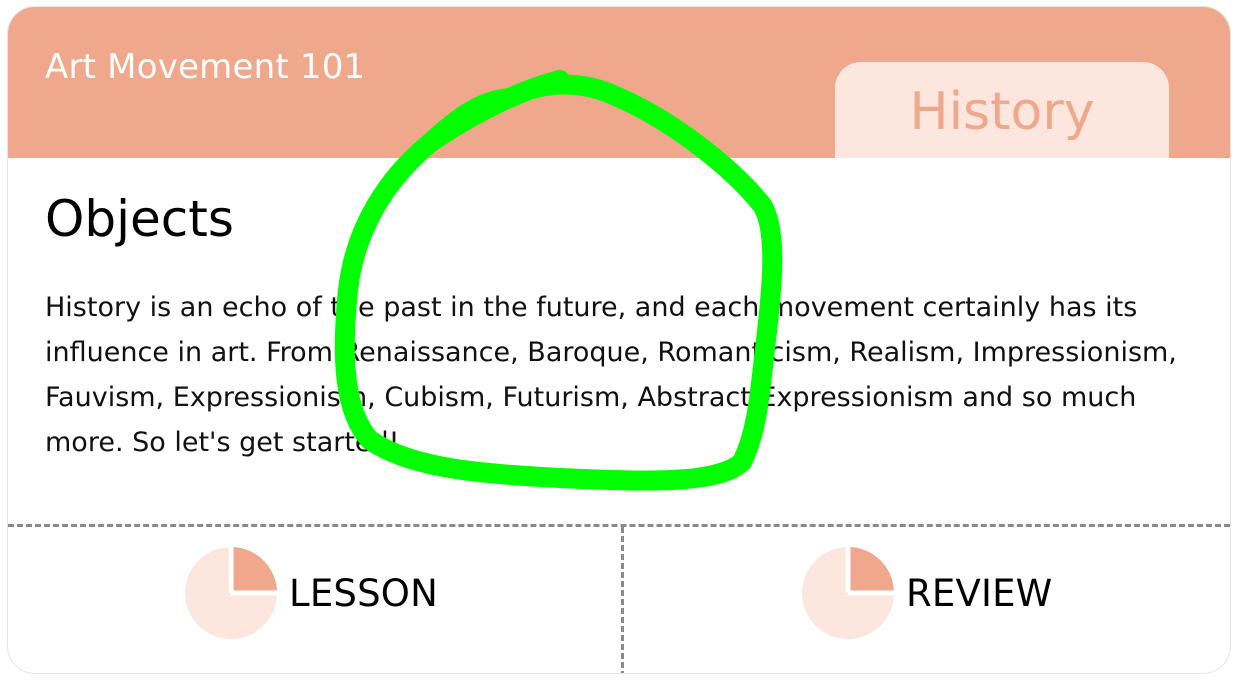 Image resolution: width=1236 pixels, height=682 pixels. I want to click on vertical-divider, so click(622, 600).